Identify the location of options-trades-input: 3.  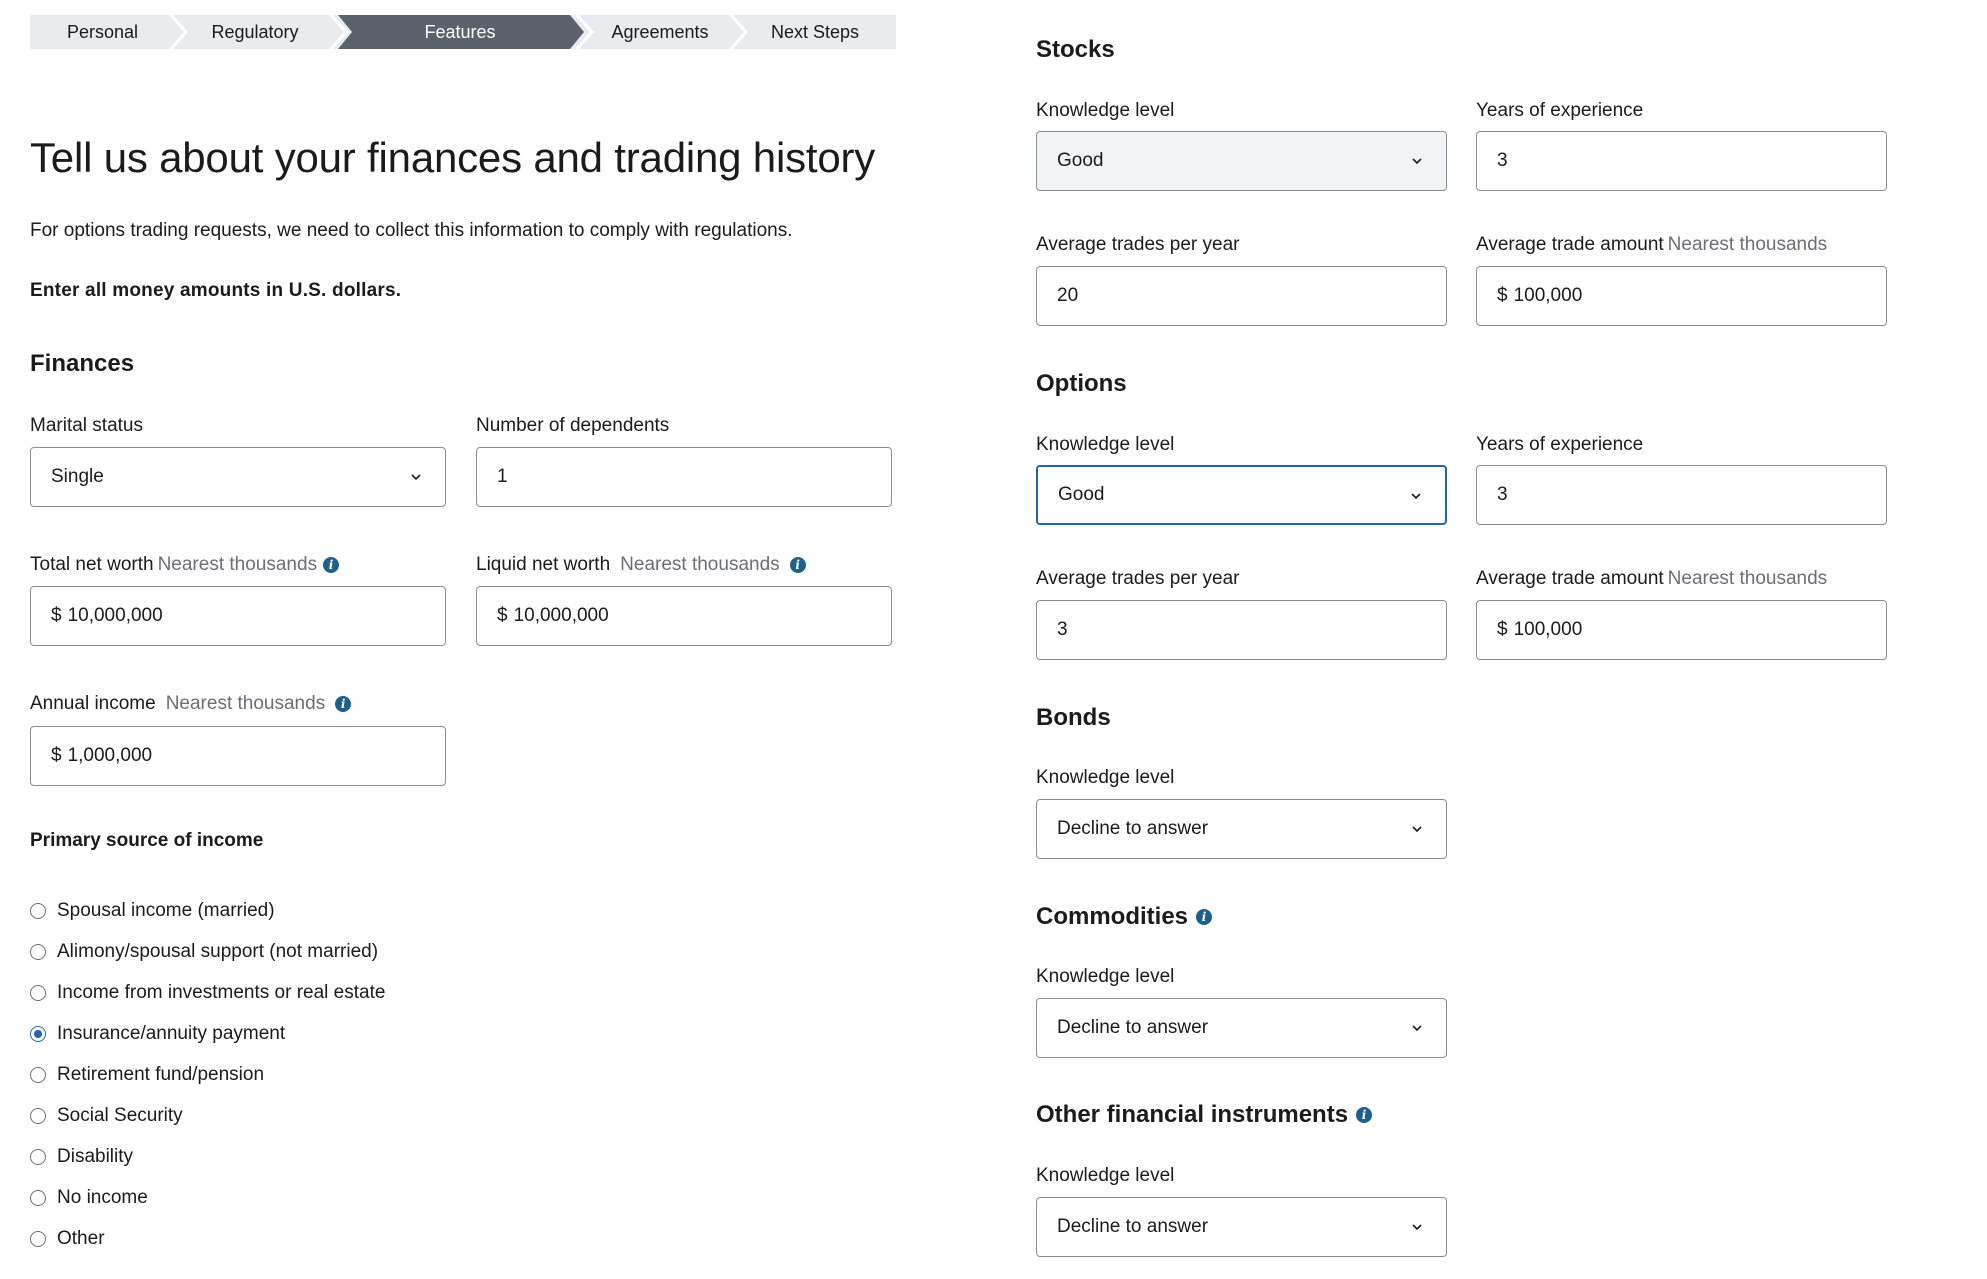
(1241, 630).